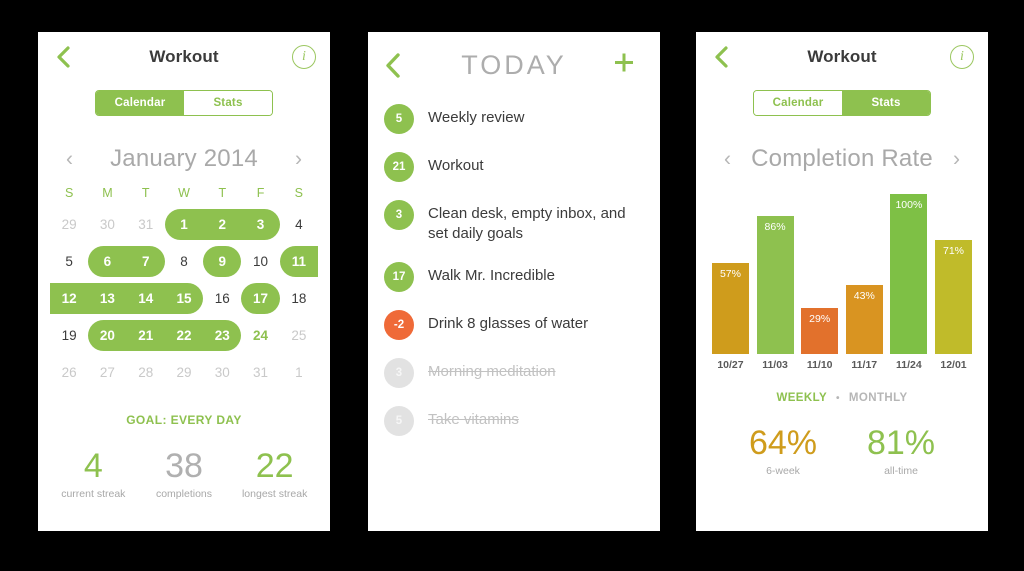 The image size is (1024, 571). Describe the element at coordinates (399, 167) in the screenshot. I see `task-count-badge: 21` at that location.